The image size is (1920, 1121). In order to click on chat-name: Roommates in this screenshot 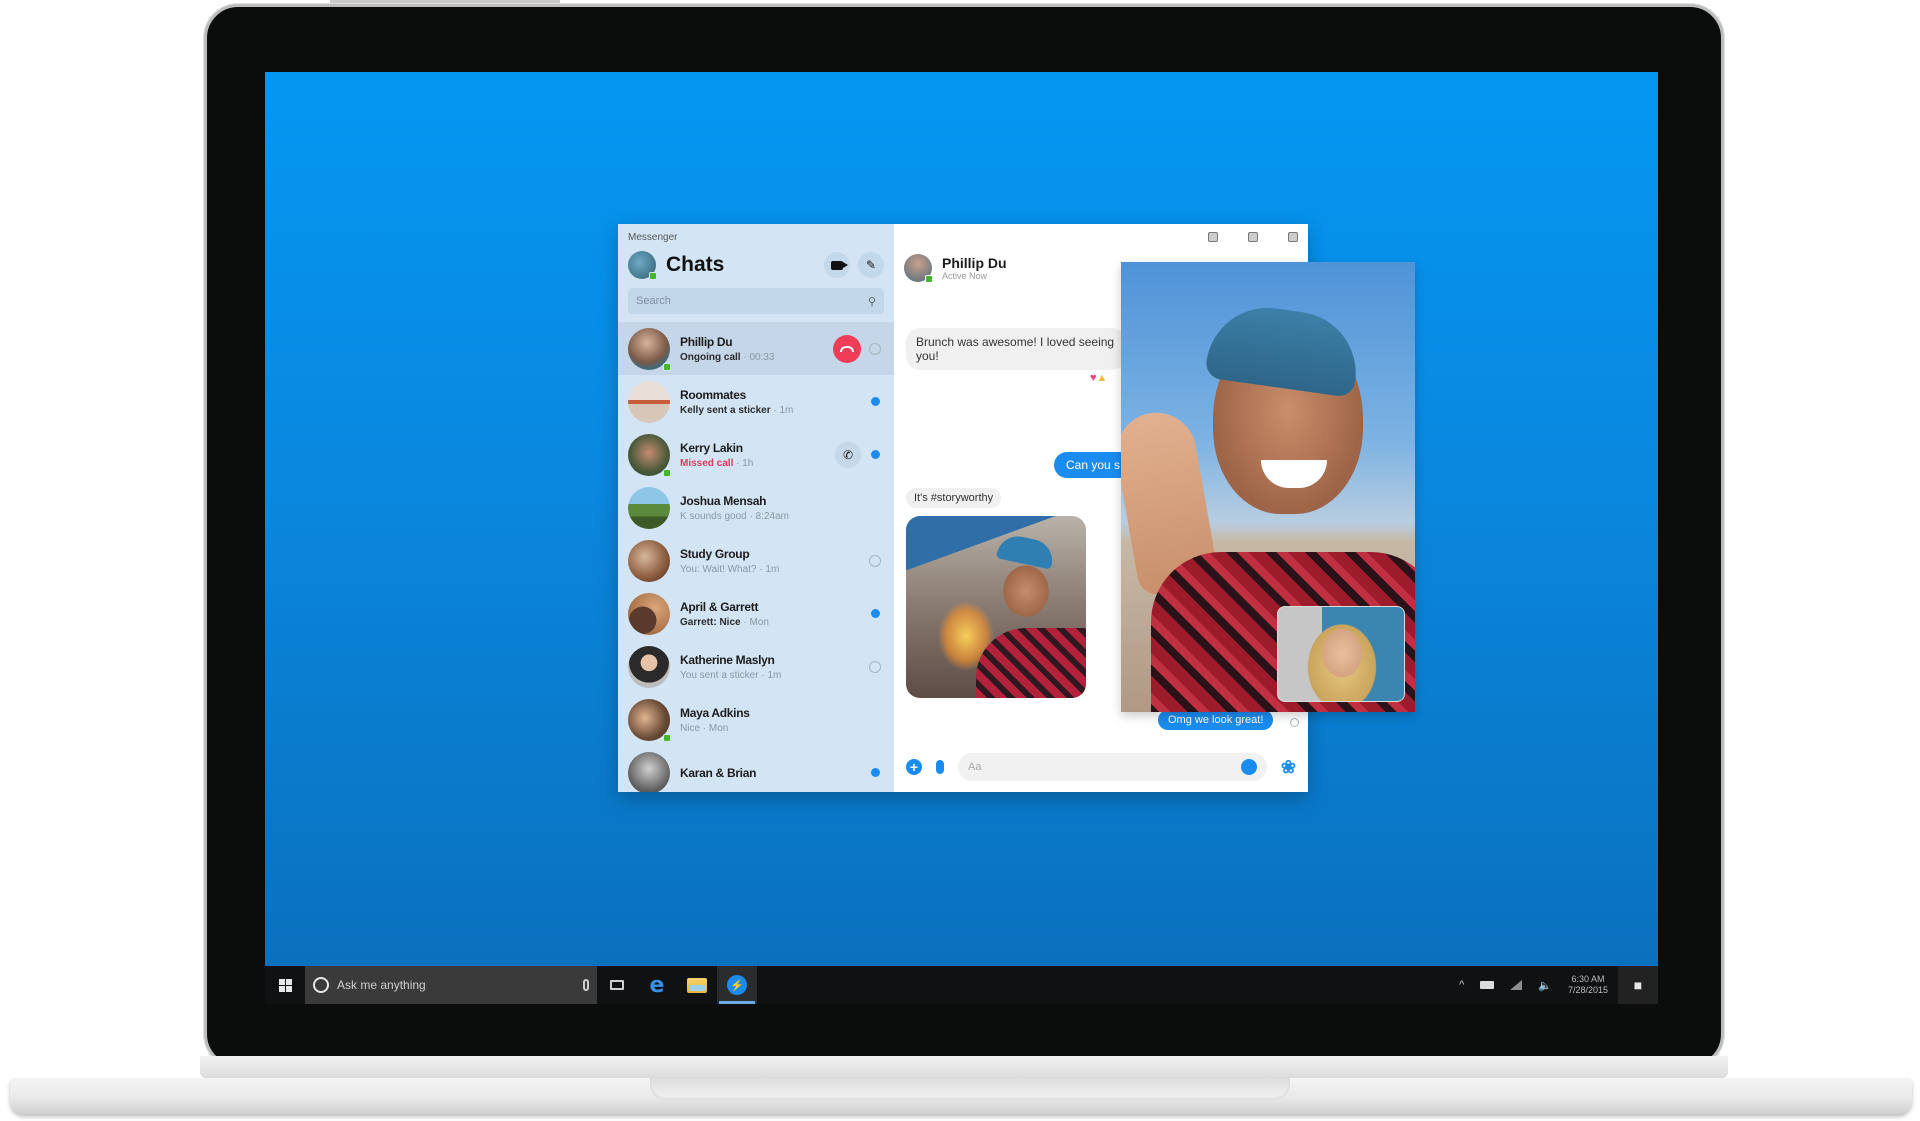, I will do `click(713, 394)`.